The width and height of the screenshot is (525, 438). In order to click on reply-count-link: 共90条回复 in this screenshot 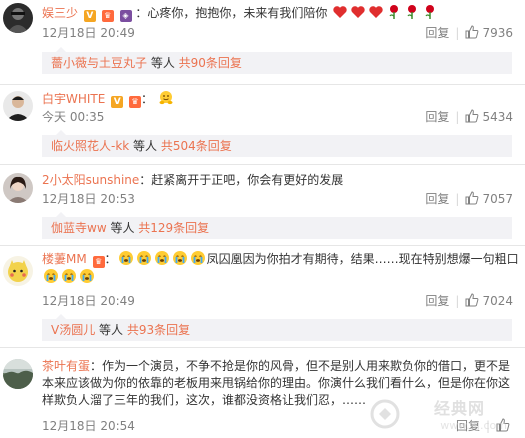, I will do `click(210, 63)`.